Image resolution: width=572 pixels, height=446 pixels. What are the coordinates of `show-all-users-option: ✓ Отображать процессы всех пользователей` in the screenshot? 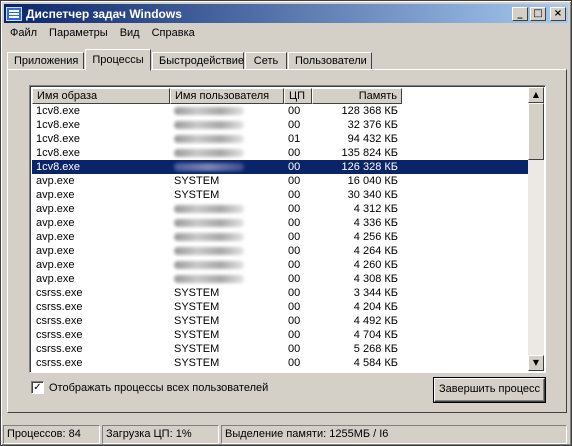 It's located at (149, 387).